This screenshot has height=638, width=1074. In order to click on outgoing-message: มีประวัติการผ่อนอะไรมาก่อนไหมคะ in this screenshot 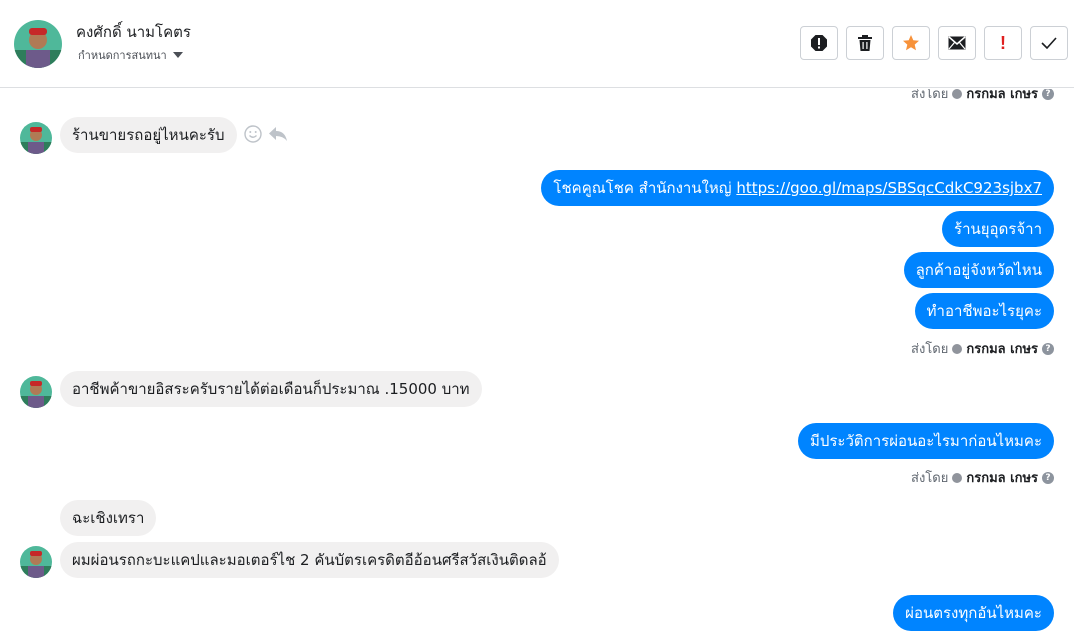, I will do `click(925, 441)`.